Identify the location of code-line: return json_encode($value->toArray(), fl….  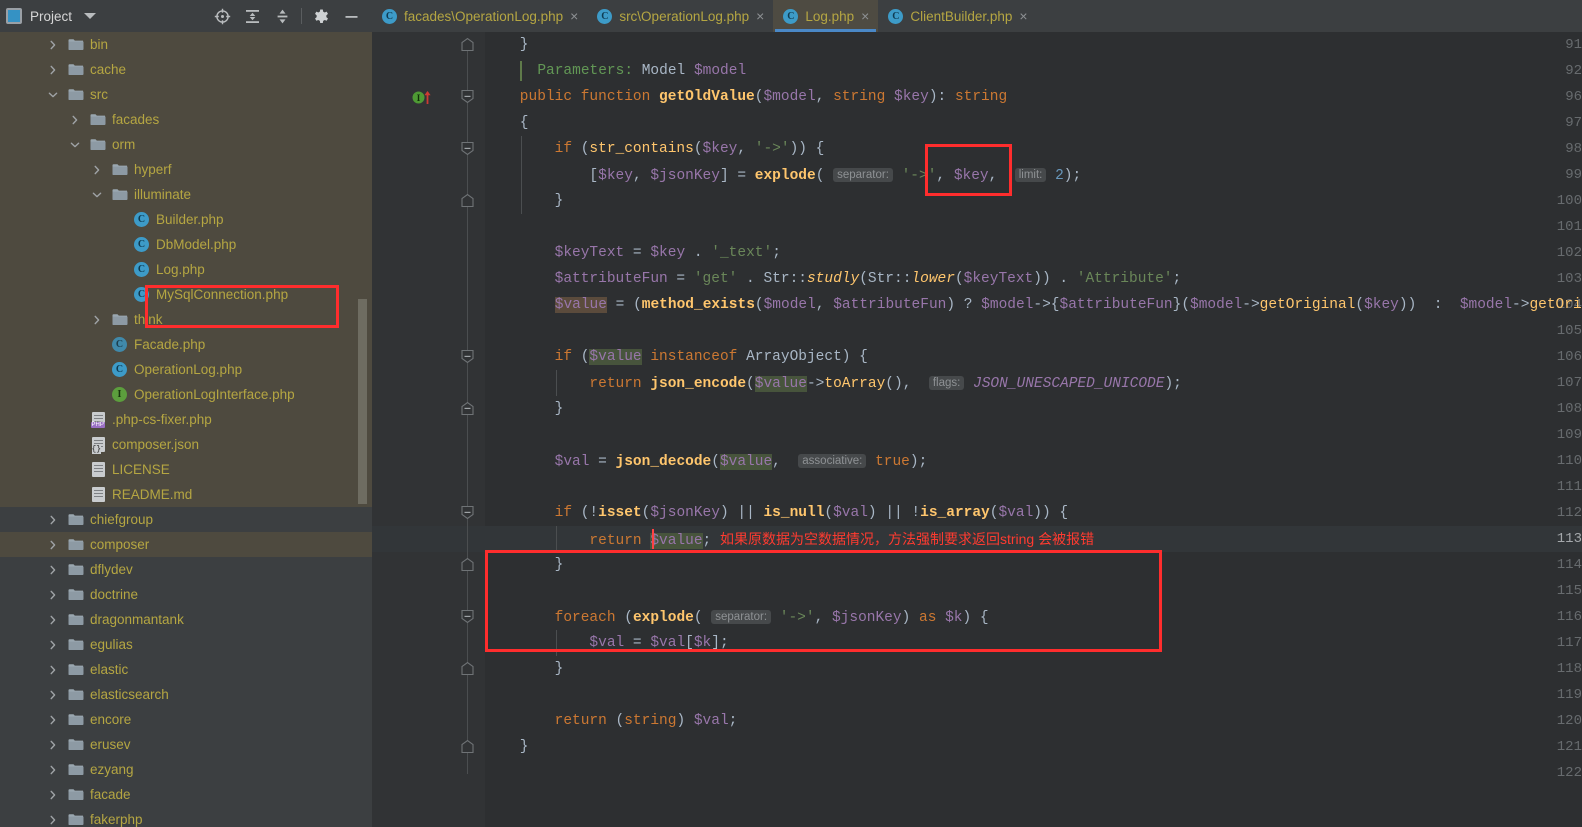
(833, 383).